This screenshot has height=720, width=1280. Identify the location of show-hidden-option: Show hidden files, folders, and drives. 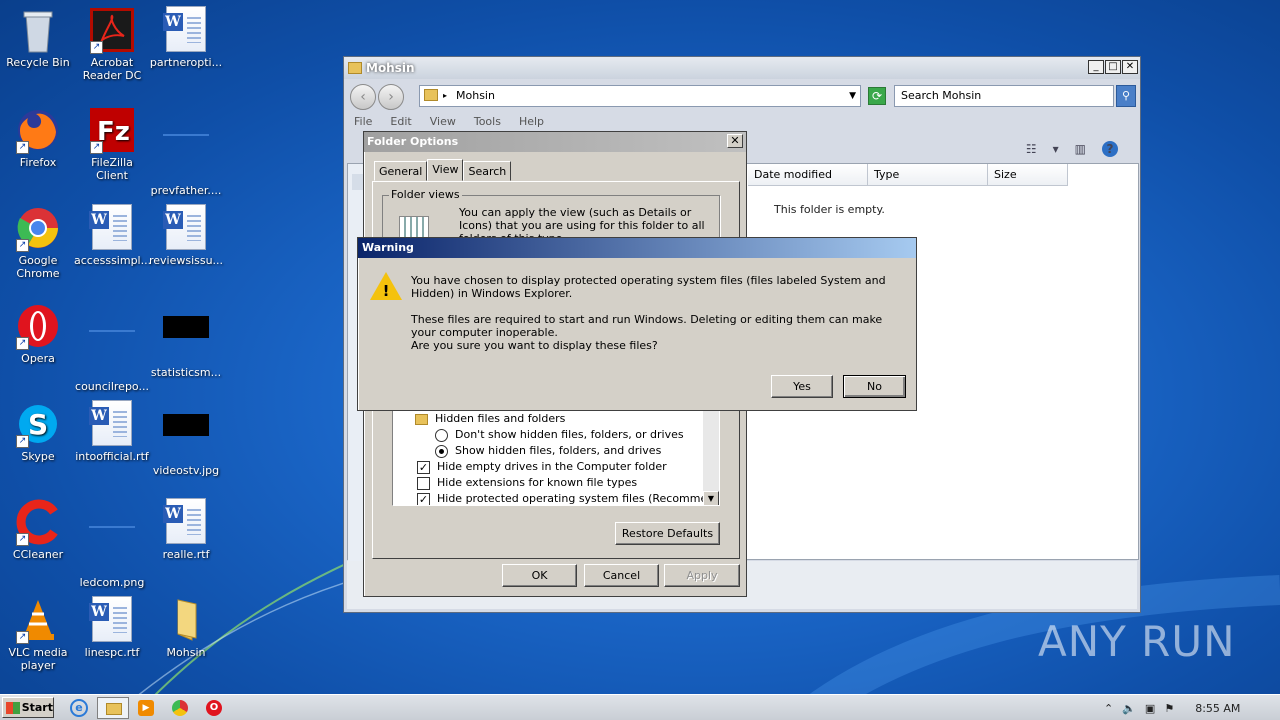
(548, 451).